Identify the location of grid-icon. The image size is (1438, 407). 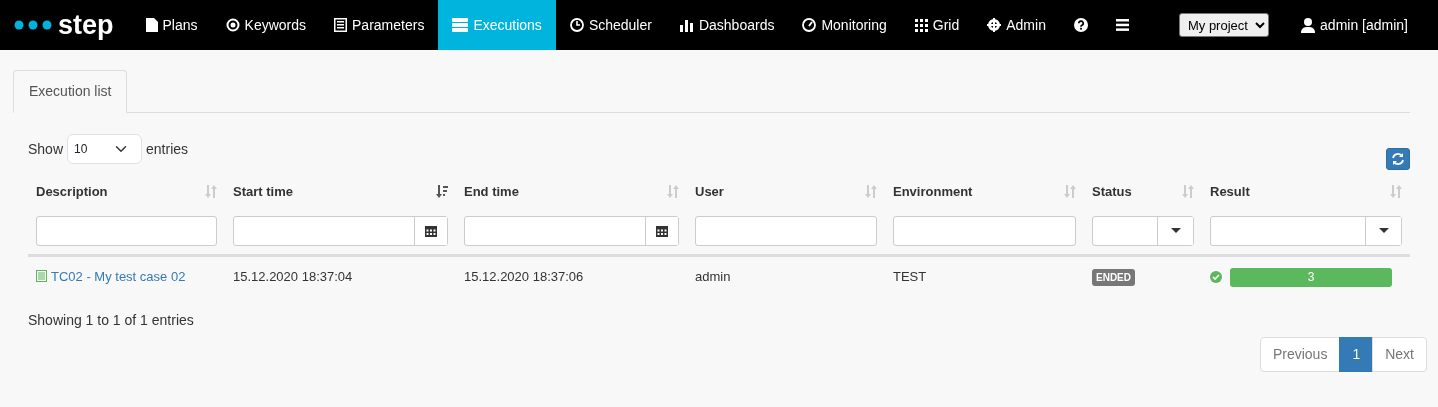
(921, 25).